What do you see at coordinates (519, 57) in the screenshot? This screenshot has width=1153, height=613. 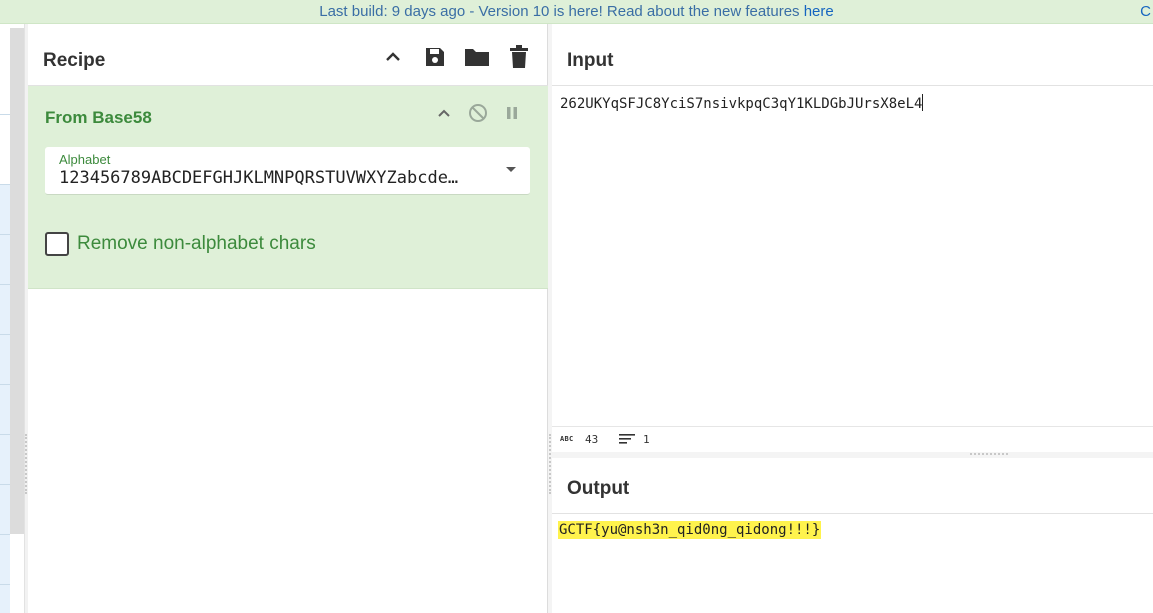 I see `trash-icon` at bounding box center [519, 57].